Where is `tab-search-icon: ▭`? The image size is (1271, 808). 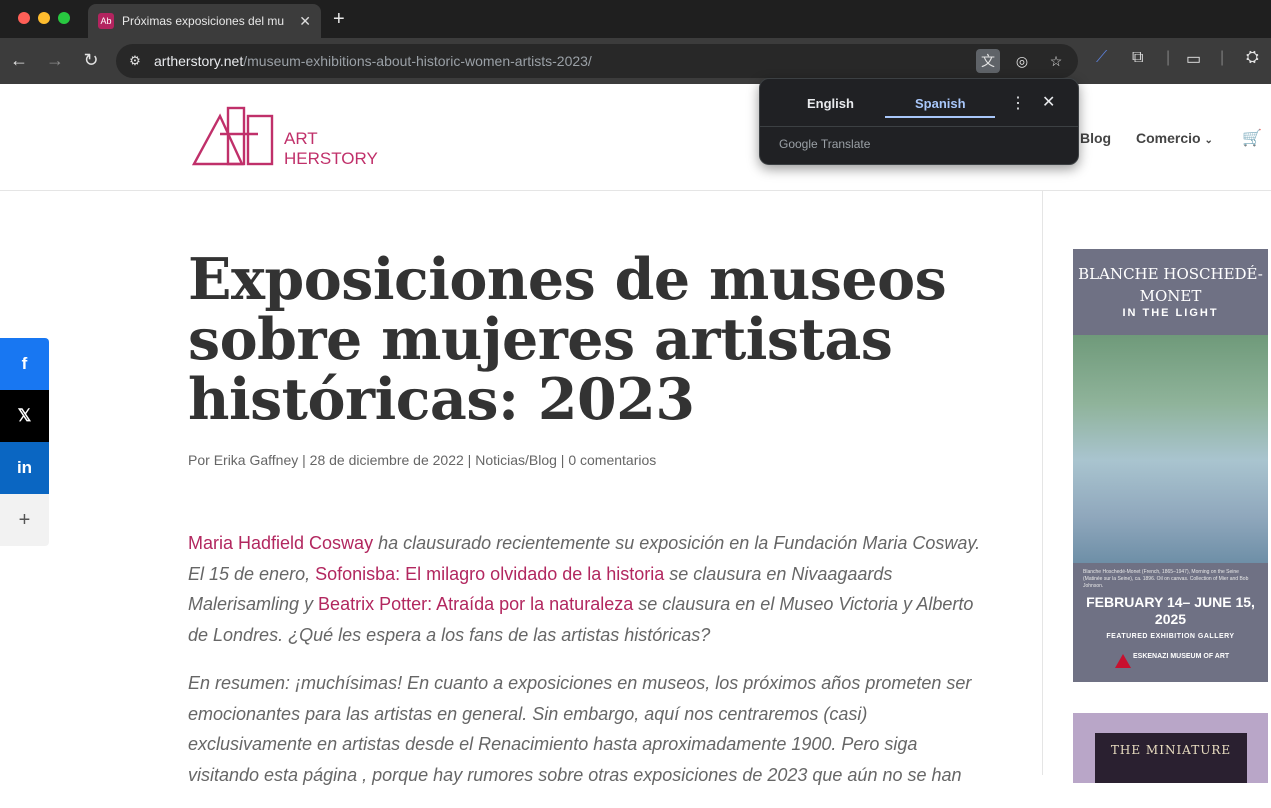
tab-search-icon: ▭ is located at coordinates (1193, 59).